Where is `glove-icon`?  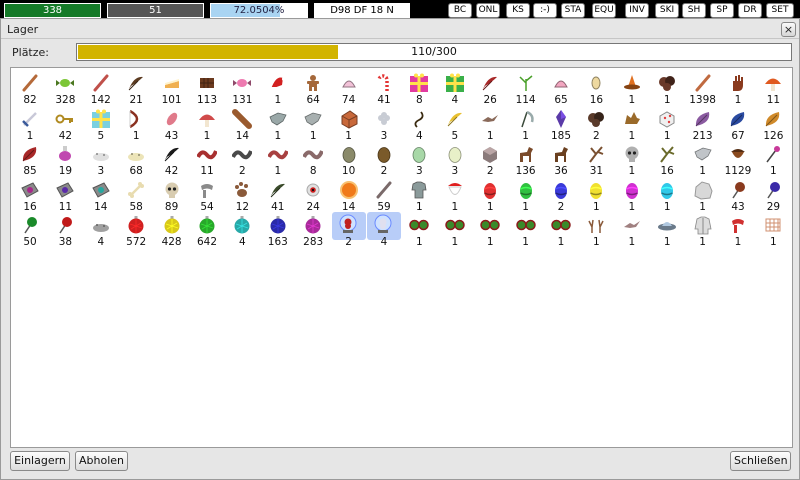 glove-icon is located at coordinates (738, 83).